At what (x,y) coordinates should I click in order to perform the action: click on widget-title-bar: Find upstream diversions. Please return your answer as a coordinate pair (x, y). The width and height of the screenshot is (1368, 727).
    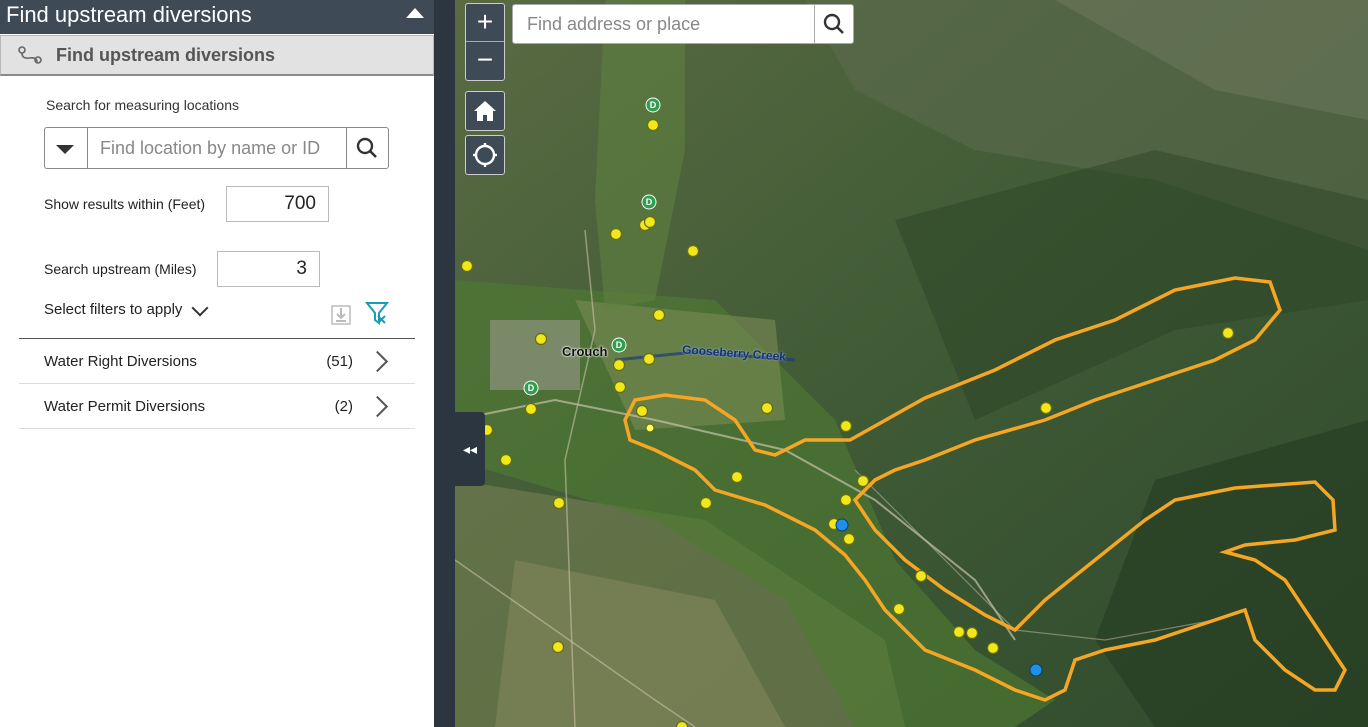
    Looking at the image, I should click on (217, 55).